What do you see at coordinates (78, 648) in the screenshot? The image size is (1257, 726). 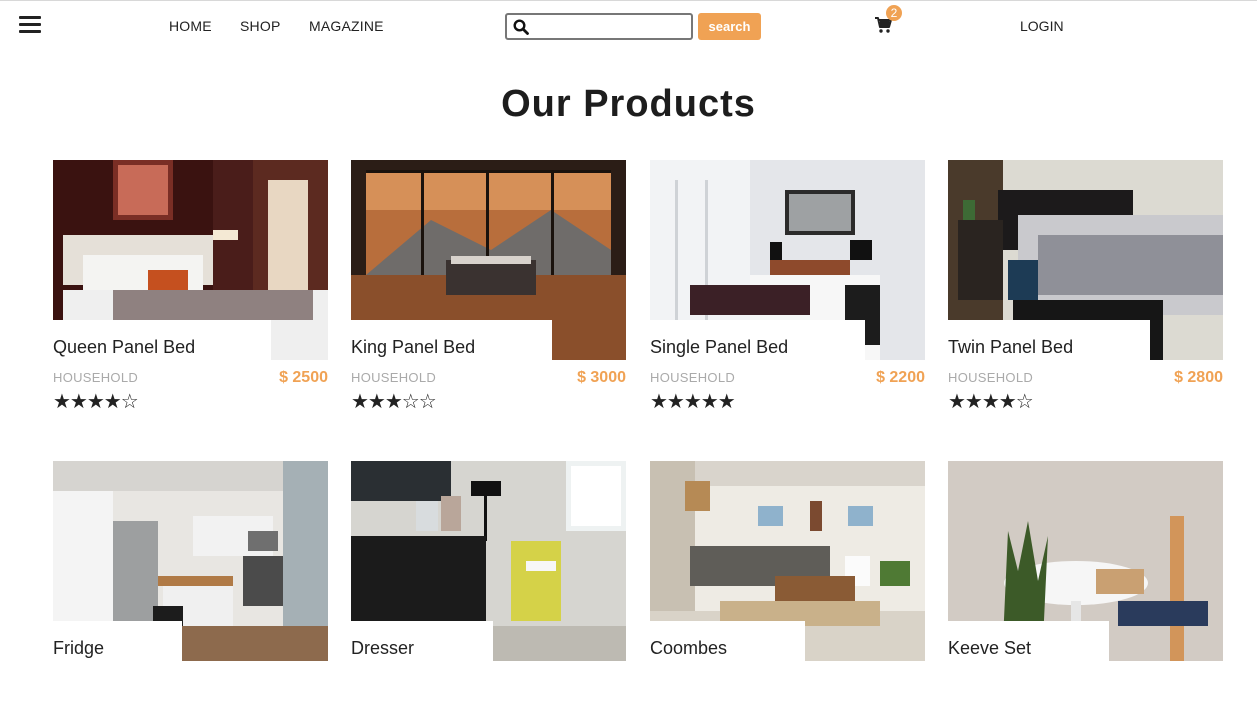 I see `product-title: Fridge` at bounding box center [78, 648].